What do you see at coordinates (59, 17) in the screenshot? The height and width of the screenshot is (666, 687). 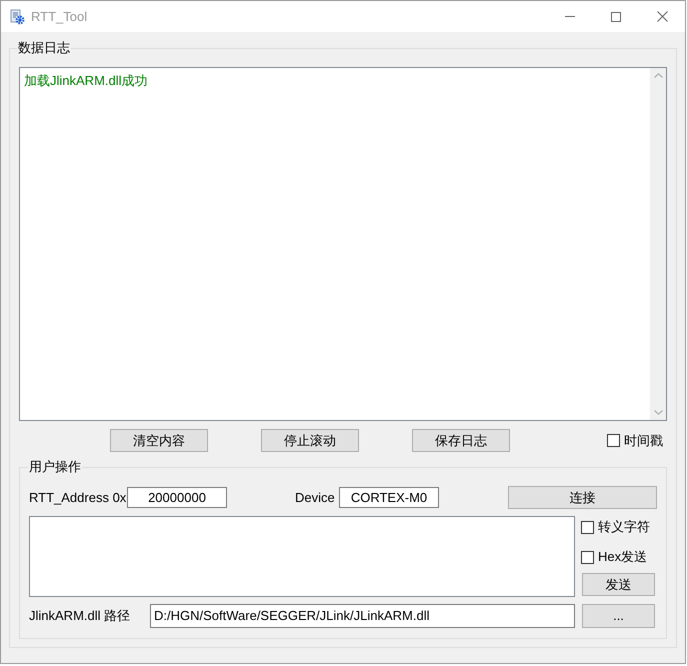 I see `window-title: RTT_Tool` at bounding box center [59, 17].